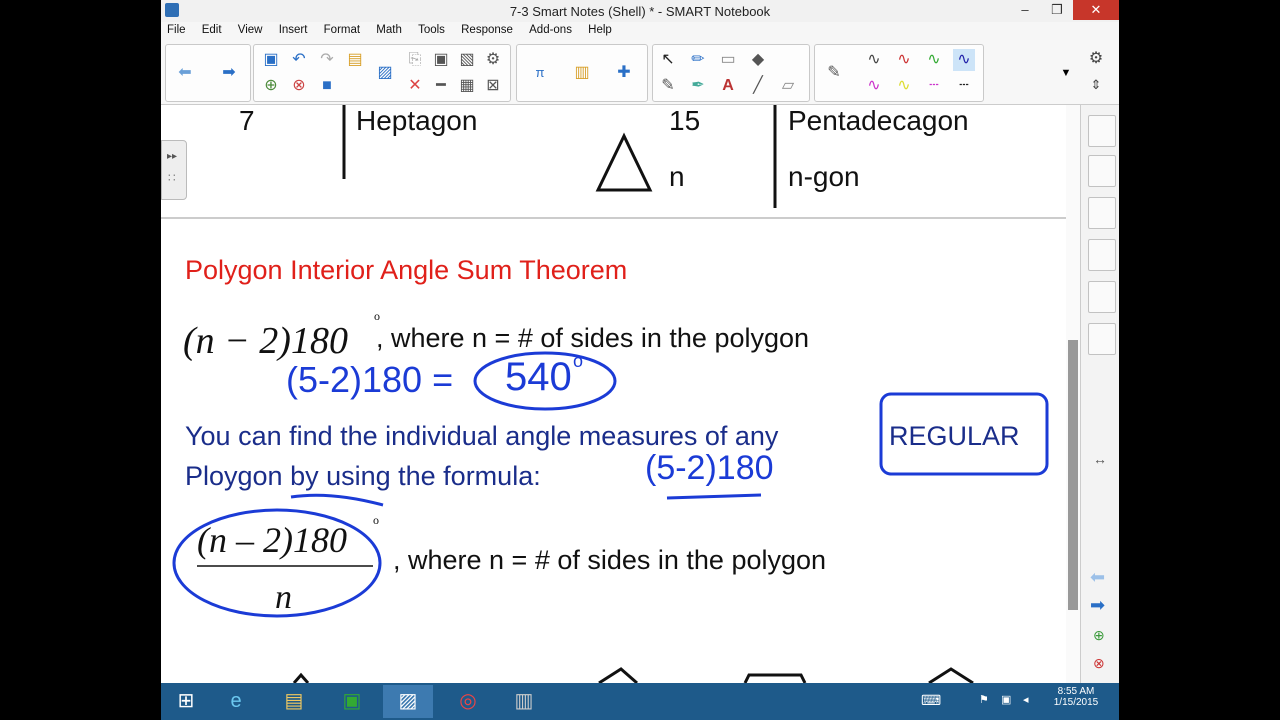  Describe the element at coordinates (363, 476) in the screenshot. I see `regular-line-2: Ploygon by using the formula:` at that location.